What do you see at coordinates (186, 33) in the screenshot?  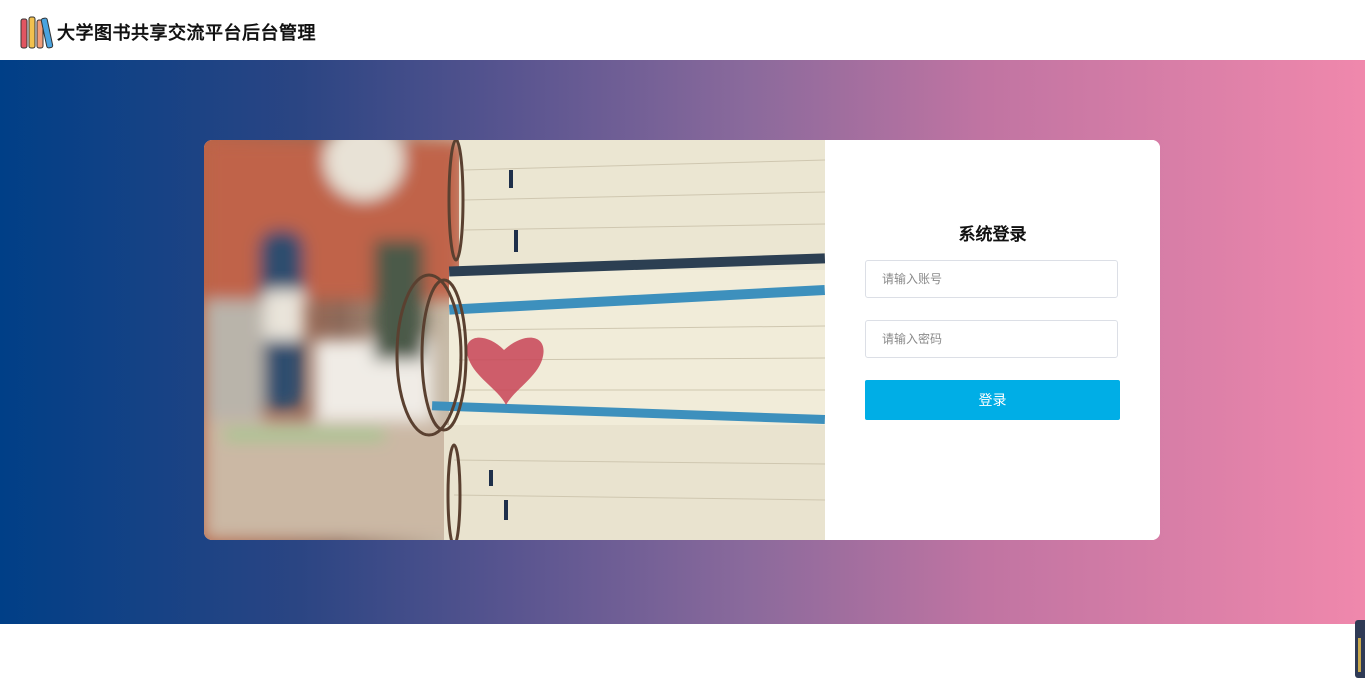 I see `site-title: 大学图书共享交流平台后台管理` at bounding box center [186, 33].